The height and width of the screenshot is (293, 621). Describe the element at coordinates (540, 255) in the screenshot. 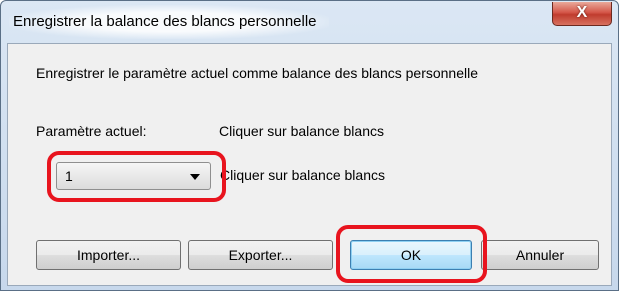

I see `cancel-button: Annuler` at that location.